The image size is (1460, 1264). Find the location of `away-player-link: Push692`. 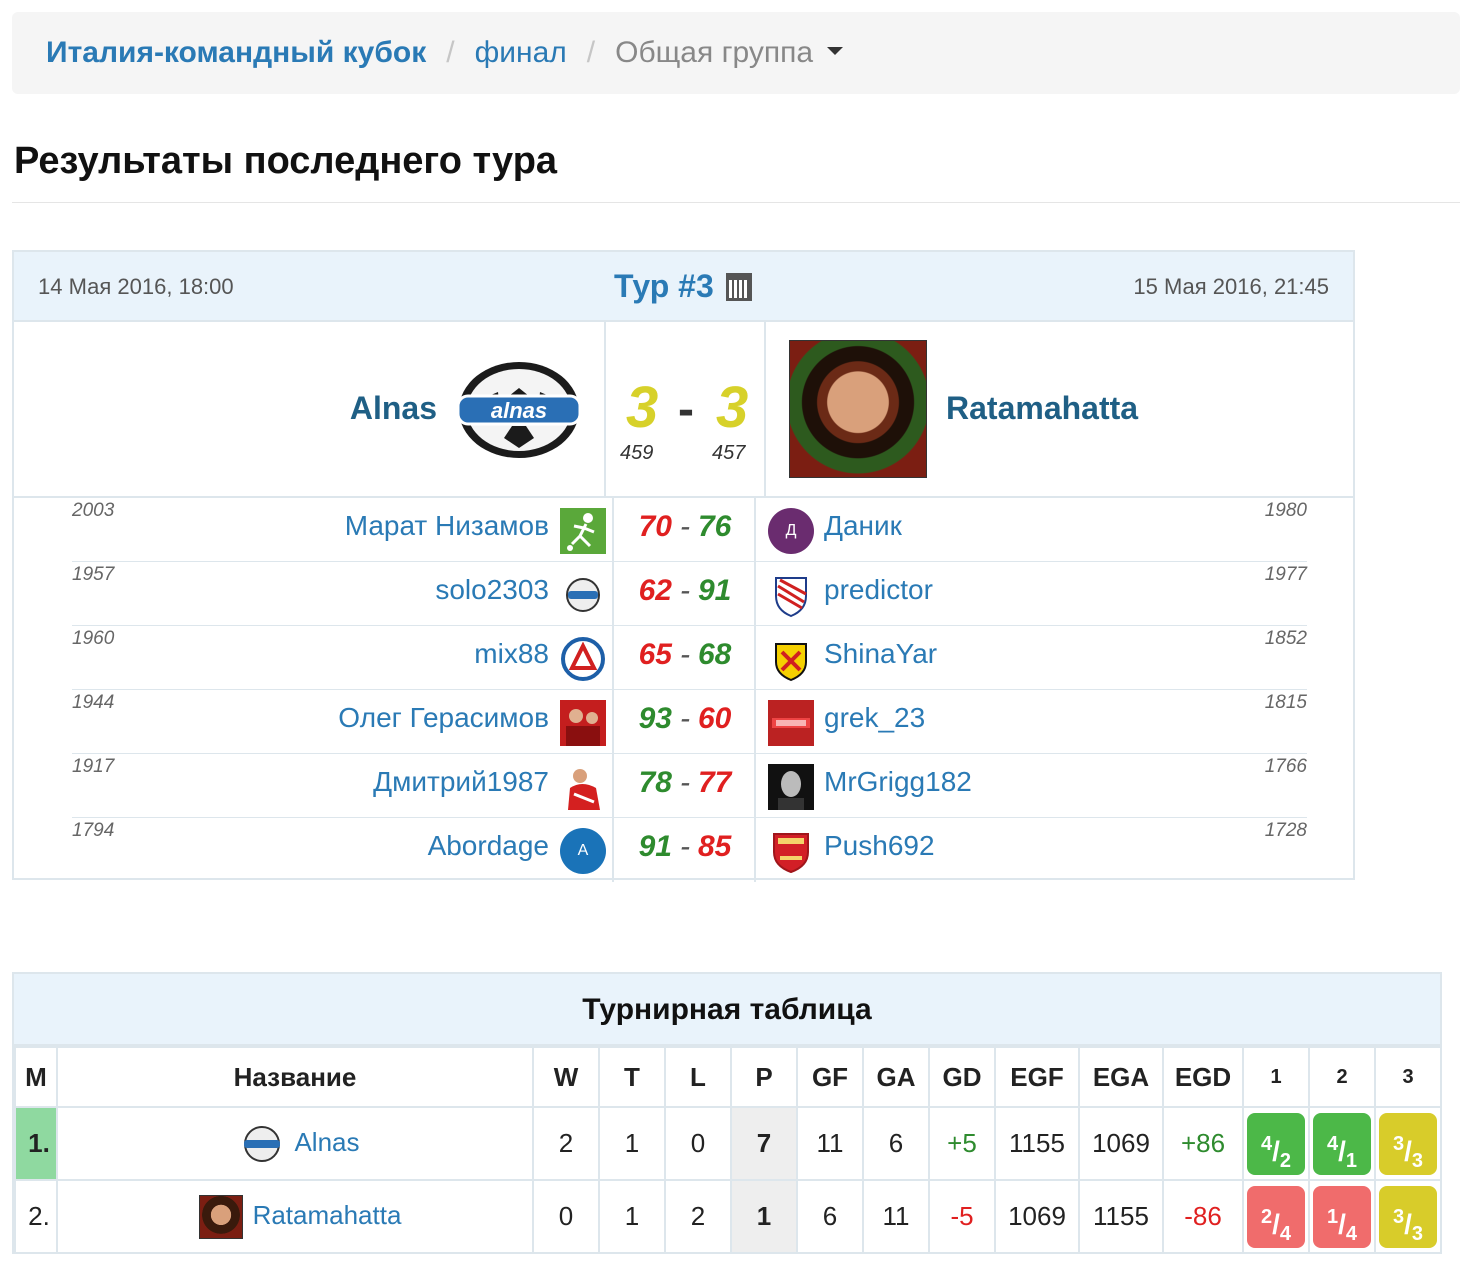

away-player-link: Push692 is located at coordinates (879, 846).